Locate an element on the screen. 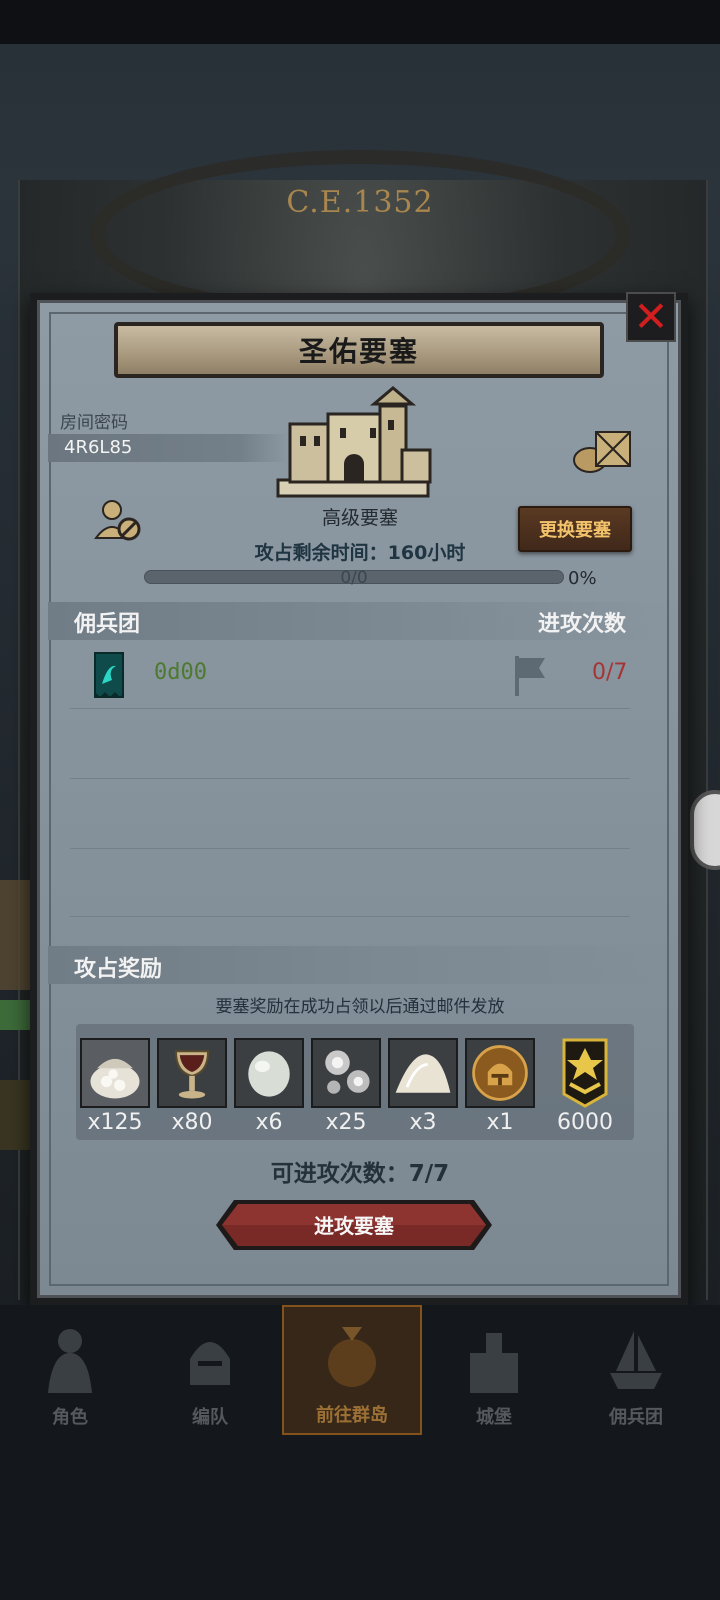 This screenshot has width=720, height=1600. reward-slot-silver is located at coordinates (346, 1073).